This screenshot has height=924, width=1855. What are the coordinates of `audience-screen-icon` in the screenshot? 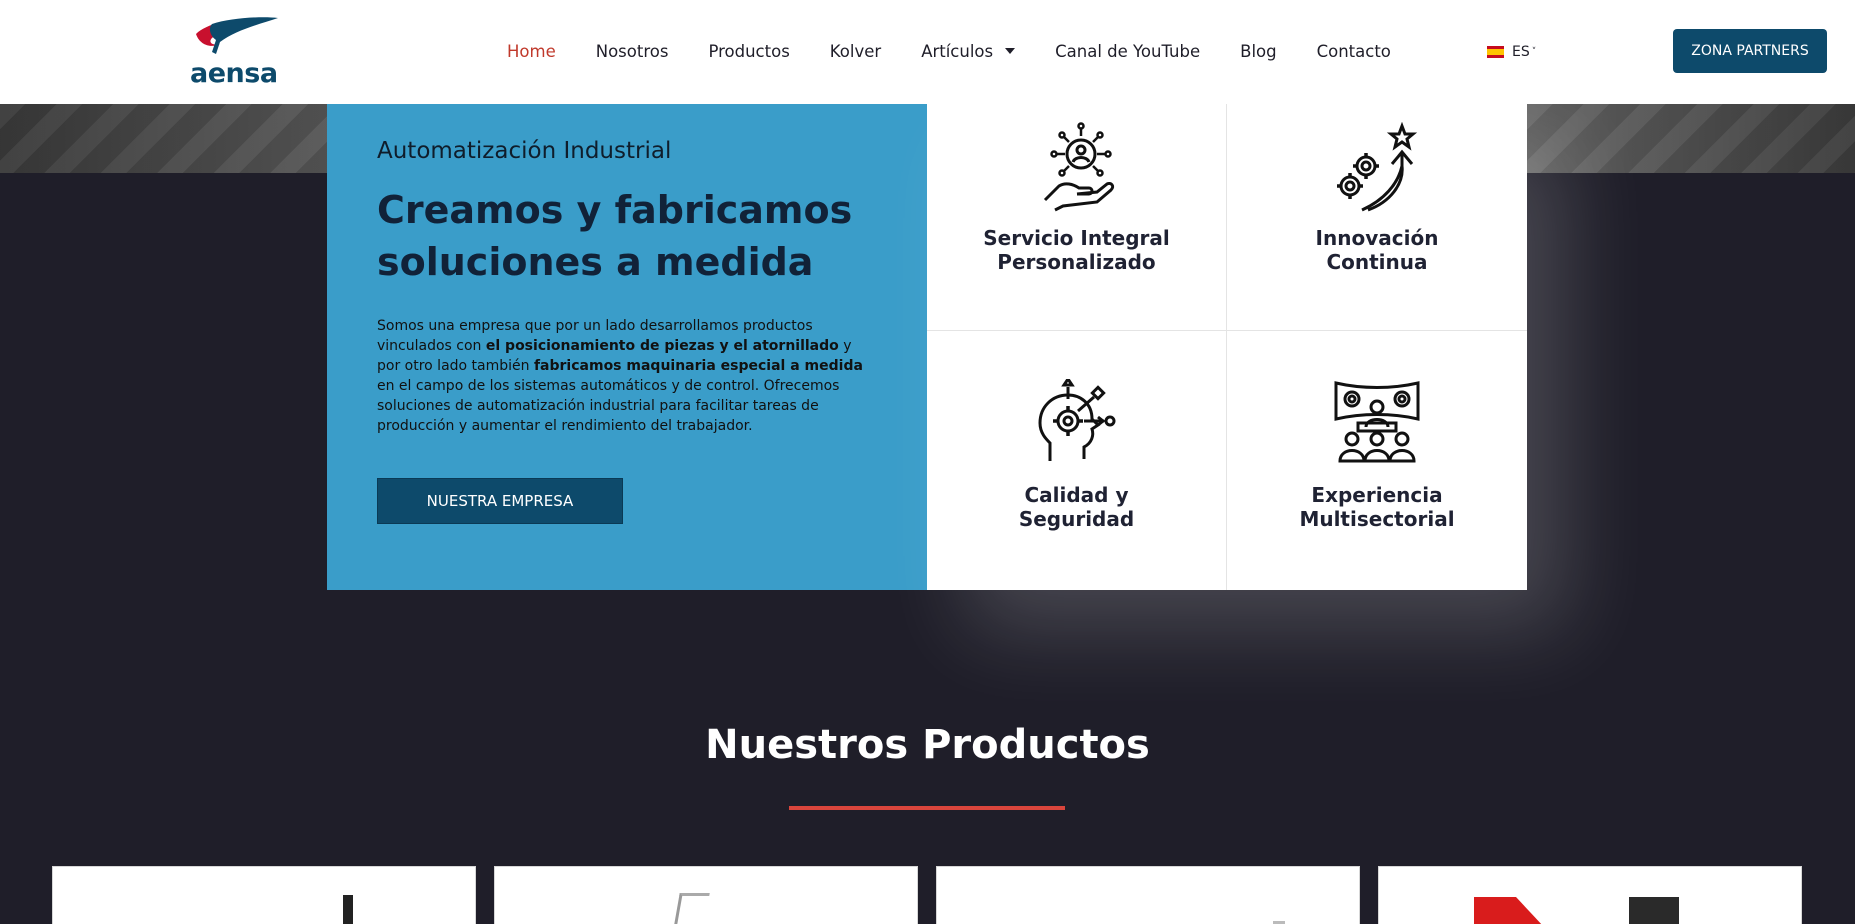 It's located at (1377, 422).